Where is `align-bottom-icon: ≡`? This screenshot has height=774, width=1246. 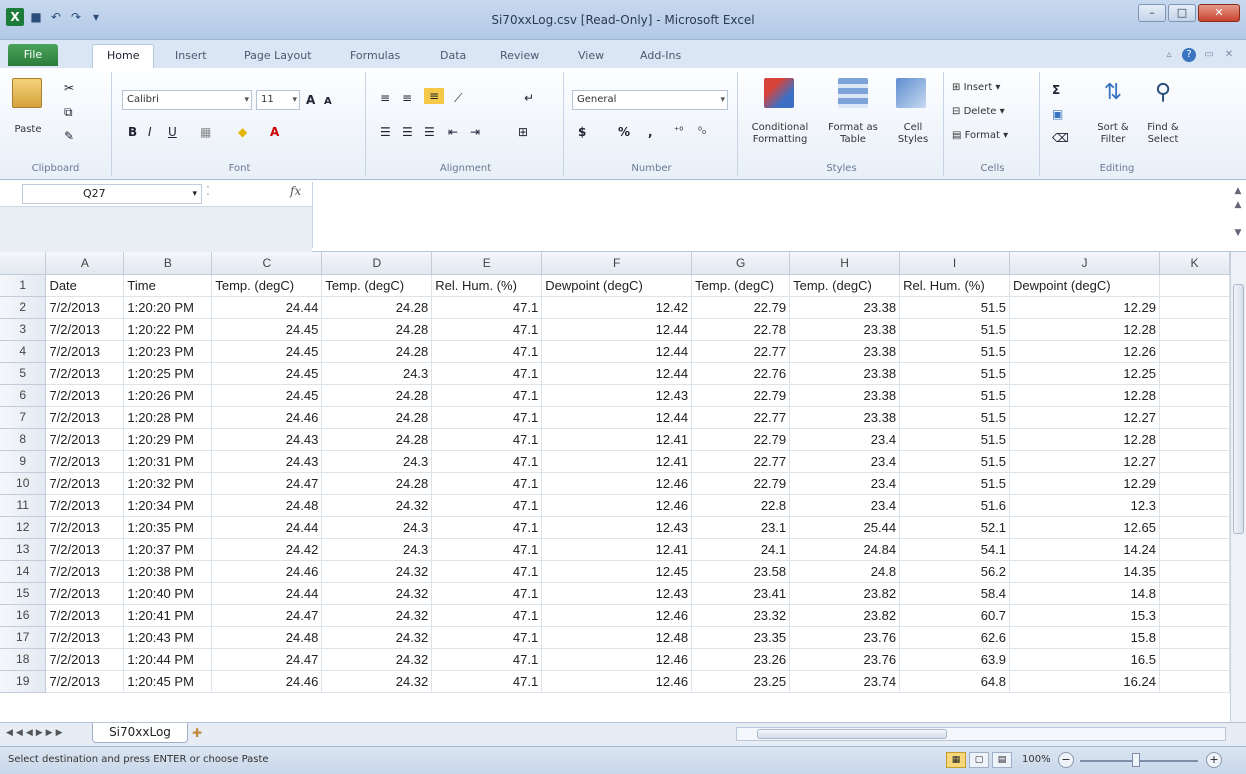 align-bottom-icon: ≡ is located at coordinates (434, 96).